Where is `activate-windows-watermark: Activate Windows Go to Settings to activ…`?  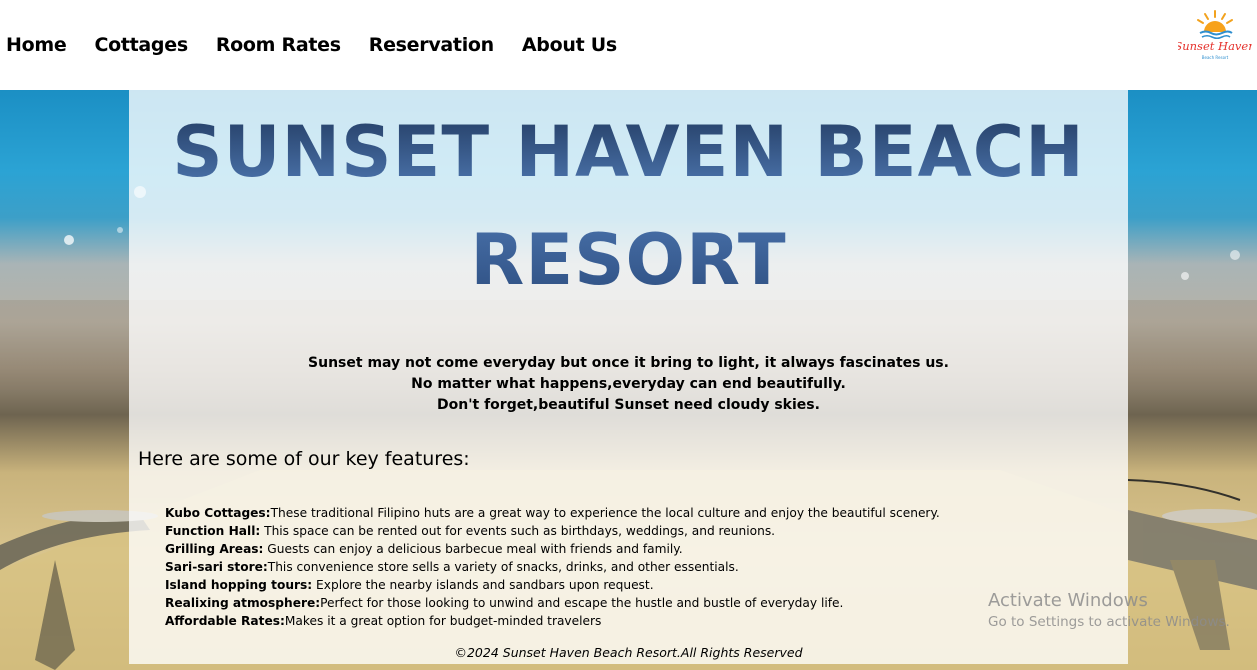
activate-windows-watermark: Activate Windows Go to Settings to activ… is located at coordinates (1109, 611).